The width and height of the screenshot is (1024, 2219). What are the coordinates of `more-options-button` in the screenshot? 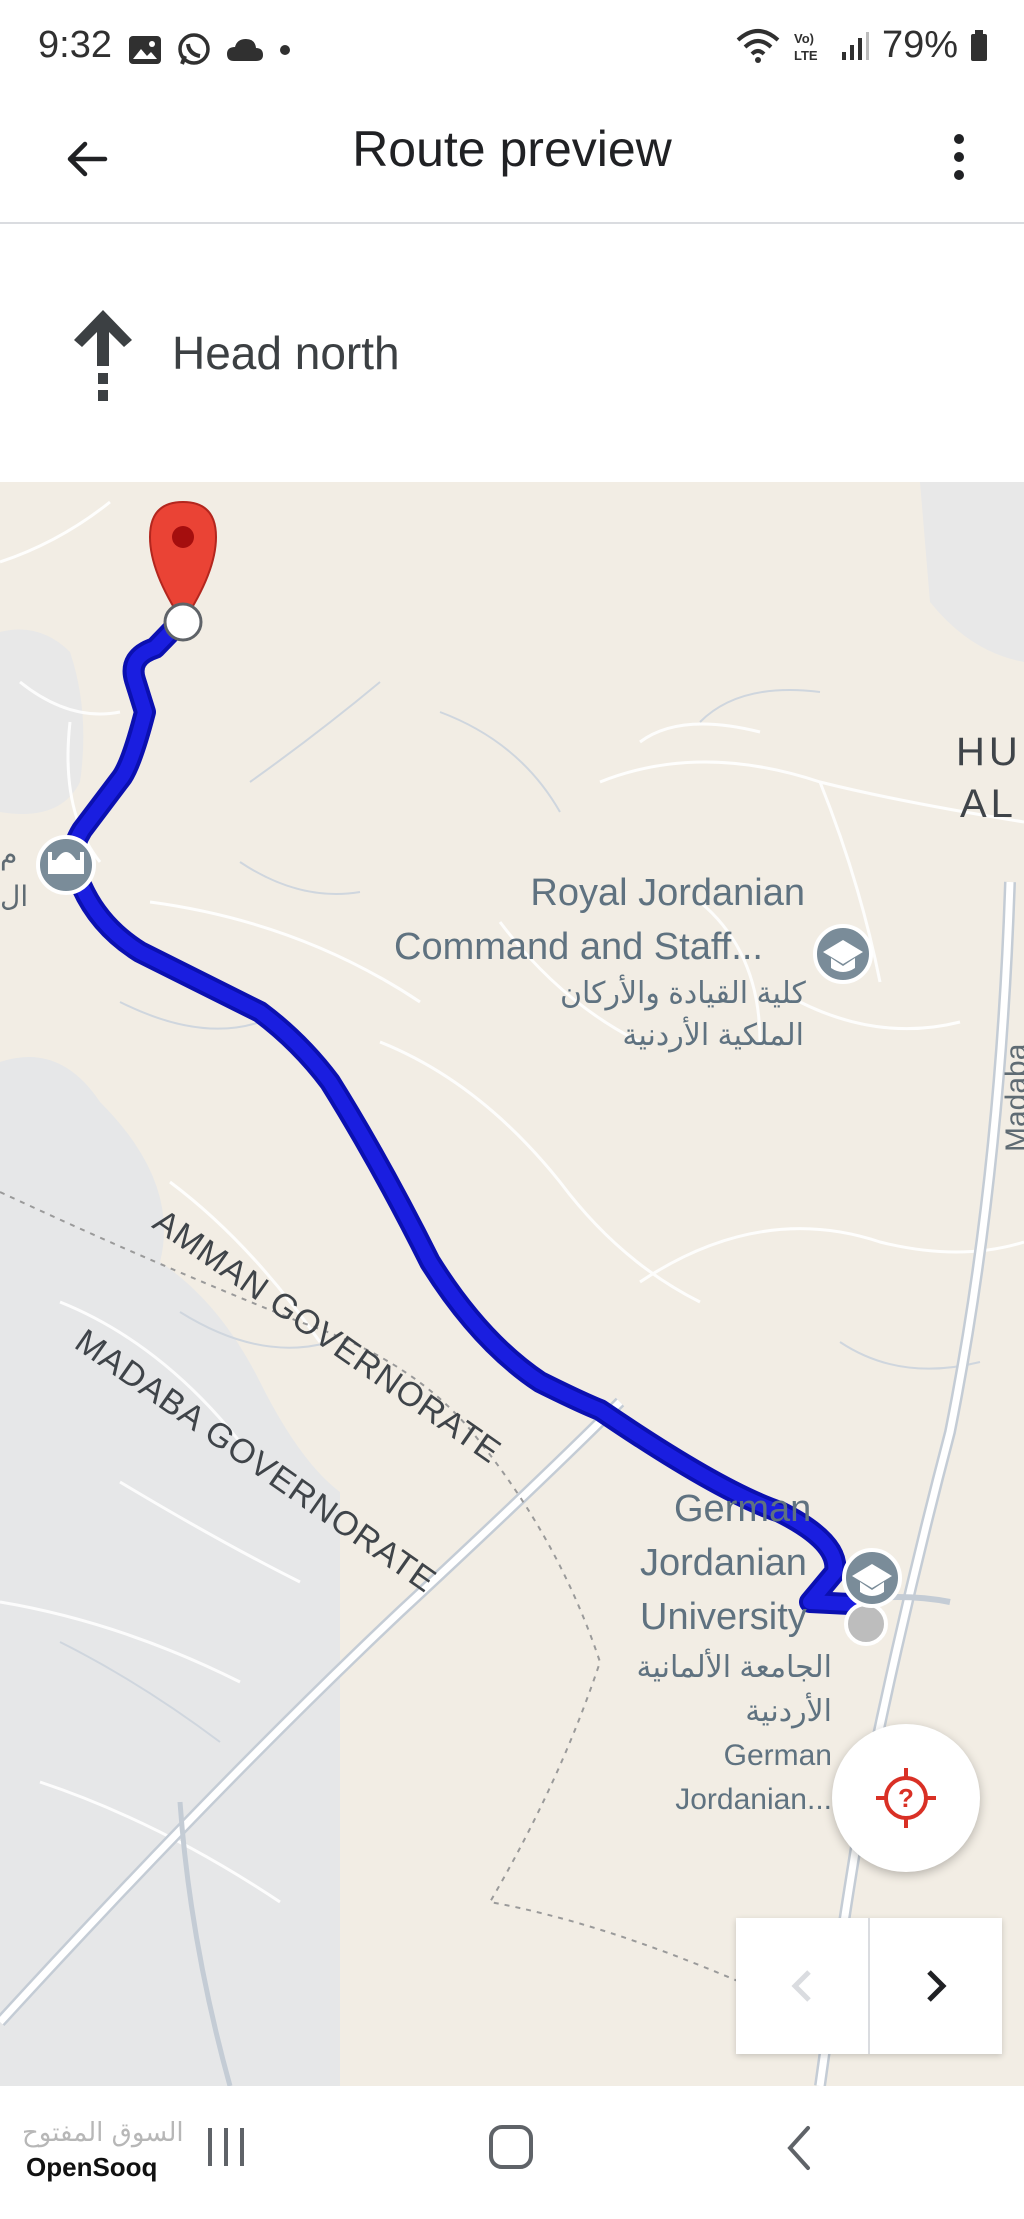 It's located at (959, 157).